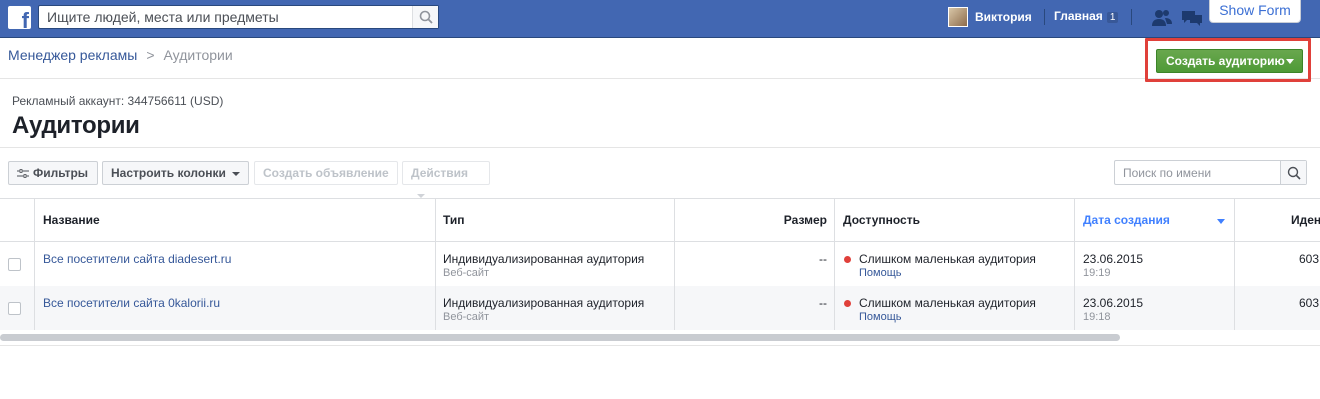 This screenshot has width=1320, height=399. What do you see at coordinates (1305, 220) in the screenshot?
I see `column-id-label: Иден` at bounding box center [1305, 220].